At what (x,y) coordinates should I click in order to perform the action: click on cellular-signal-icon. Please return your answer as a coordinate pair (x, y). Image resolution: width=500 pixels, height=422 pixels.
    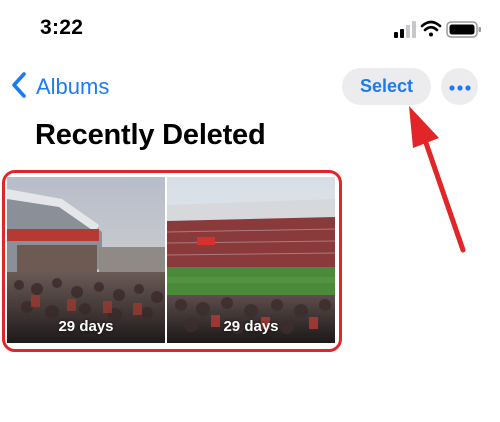
    Looking at the image, I should click on (405, 29).